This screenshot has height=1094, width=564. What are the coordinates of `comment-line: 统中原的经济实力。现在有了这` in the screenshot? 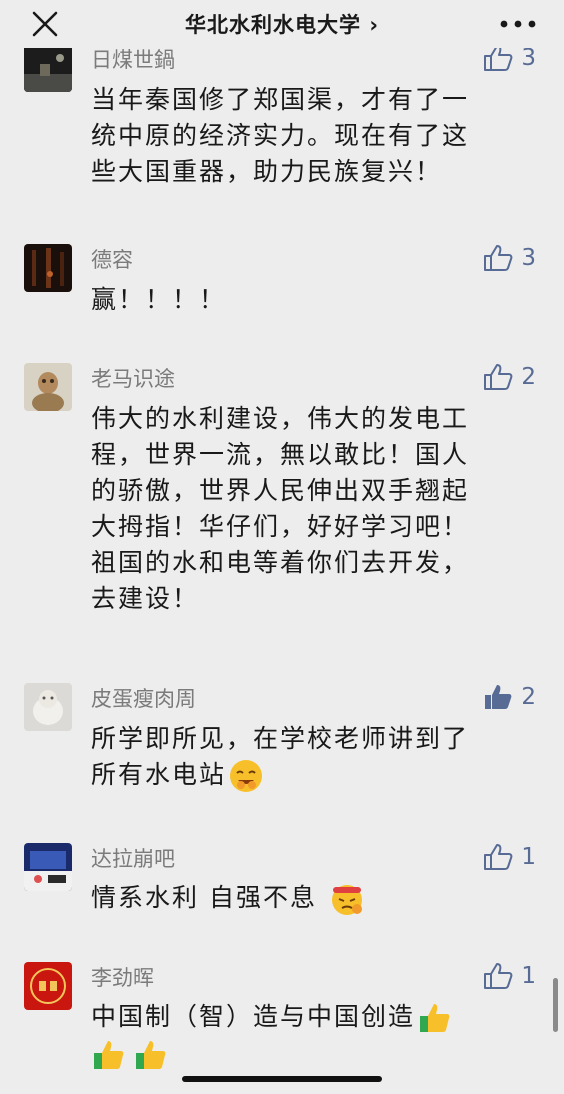 It's located at (280, 135).